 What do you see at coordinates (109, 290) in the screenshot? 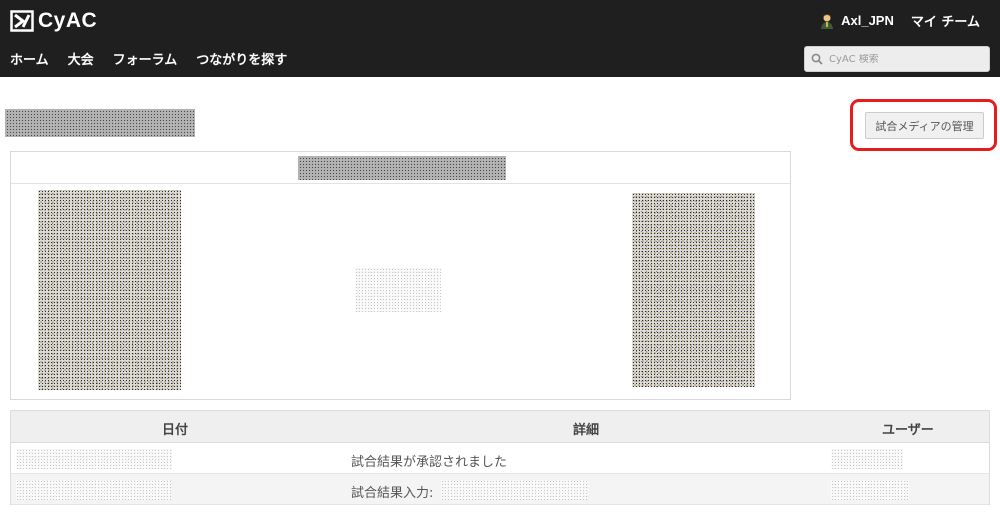
I see `team-a-image-redacted` at bounding box center [109, 290].